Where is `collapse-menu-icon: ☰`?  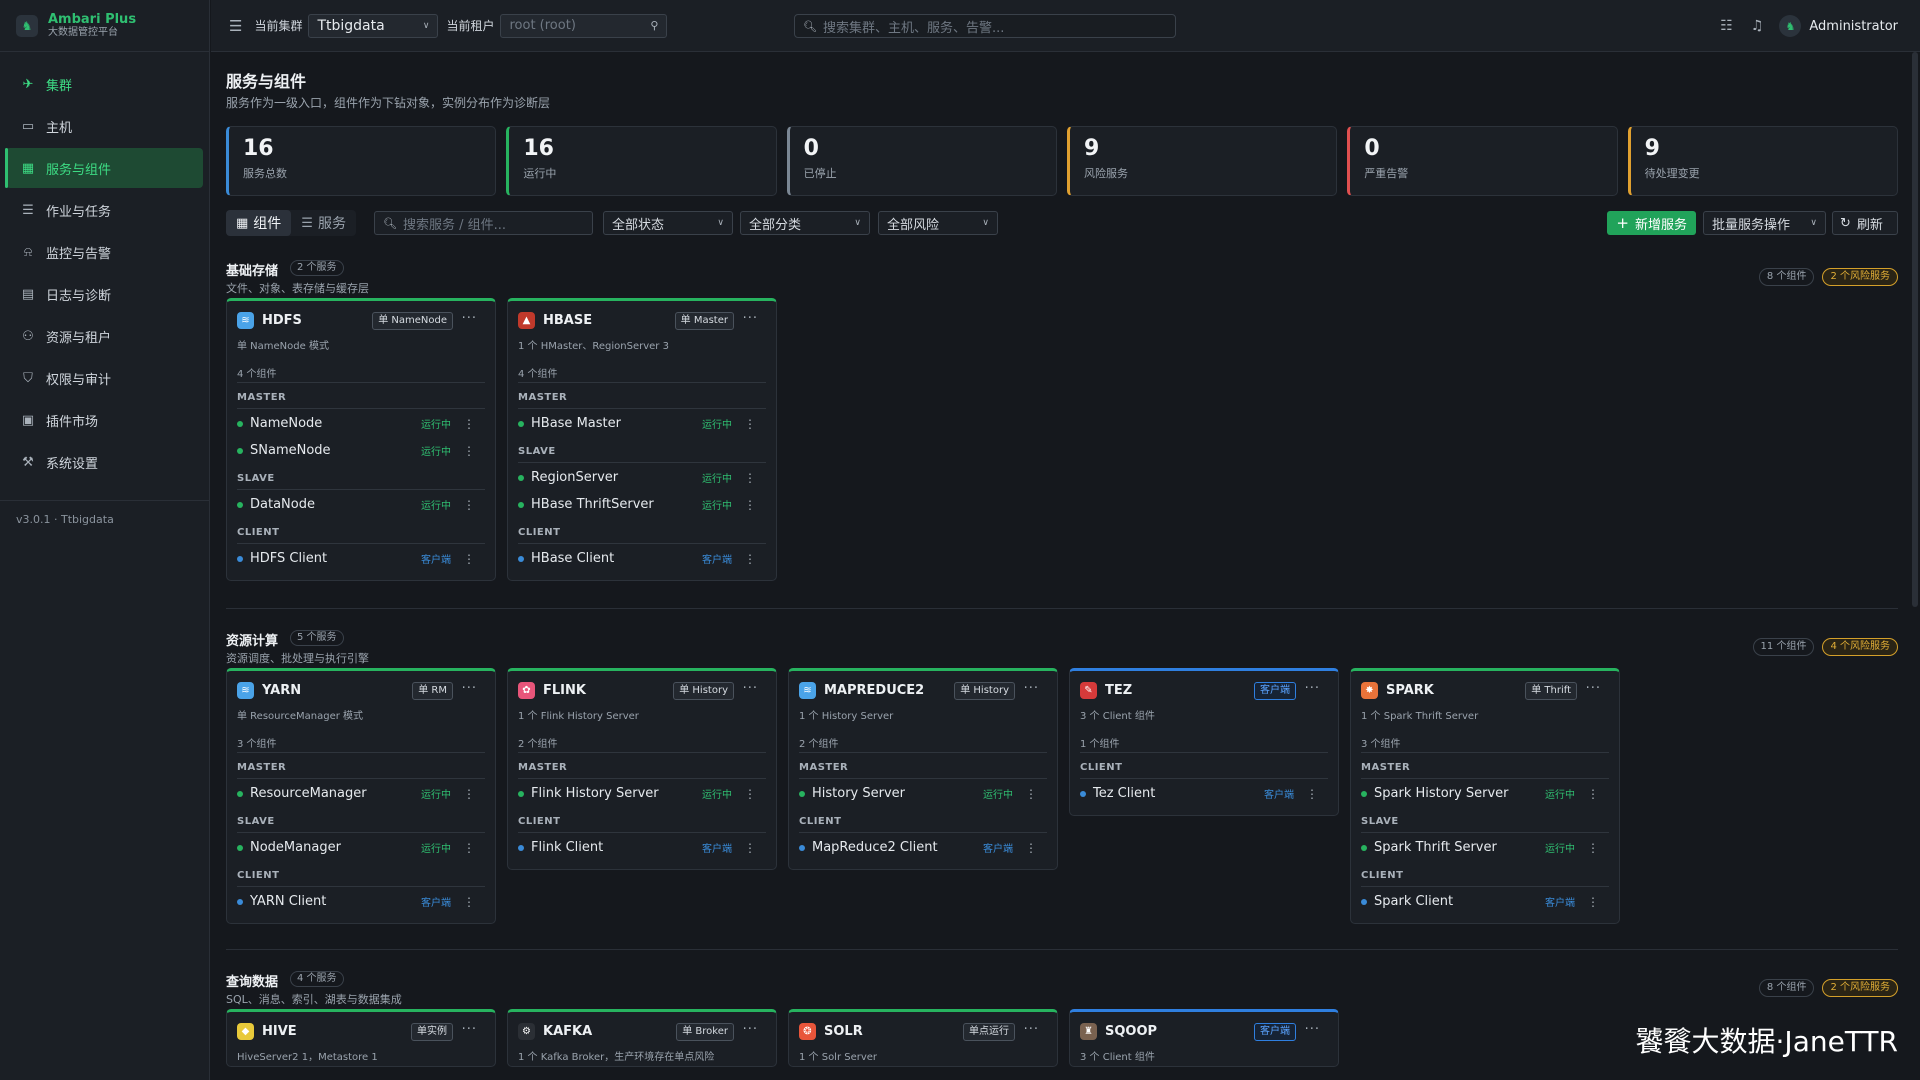
collapse-menu-icon: ☰ is located at coordinates (235, 26).